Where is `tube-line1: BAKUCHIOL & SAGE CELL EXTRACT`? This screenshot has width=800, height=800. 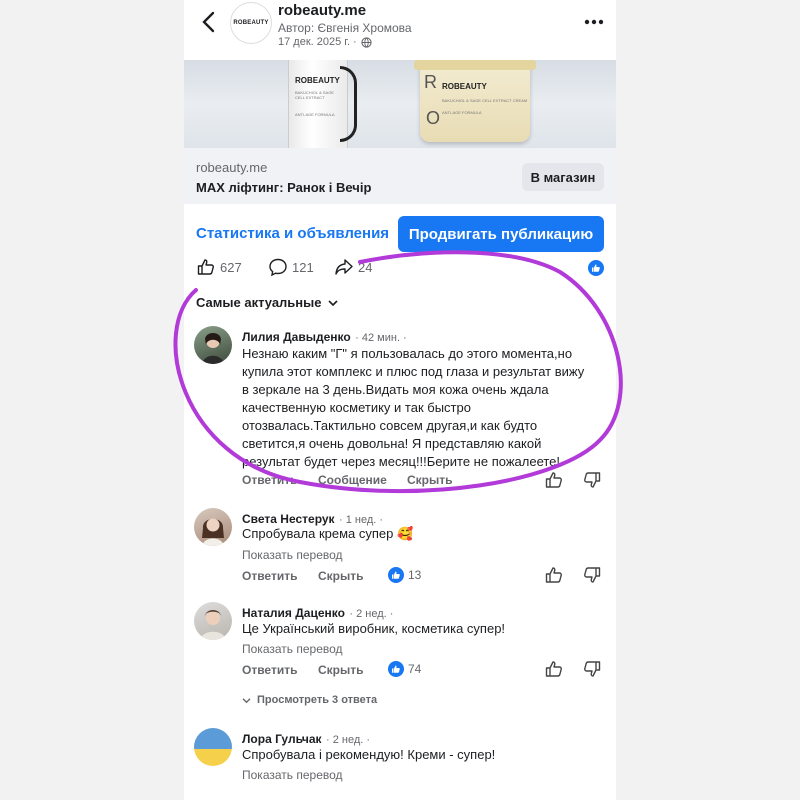
tube-line1: BAKUCHIOL & SAGE CELL EXTRACT is located at coordinates (314, 95).